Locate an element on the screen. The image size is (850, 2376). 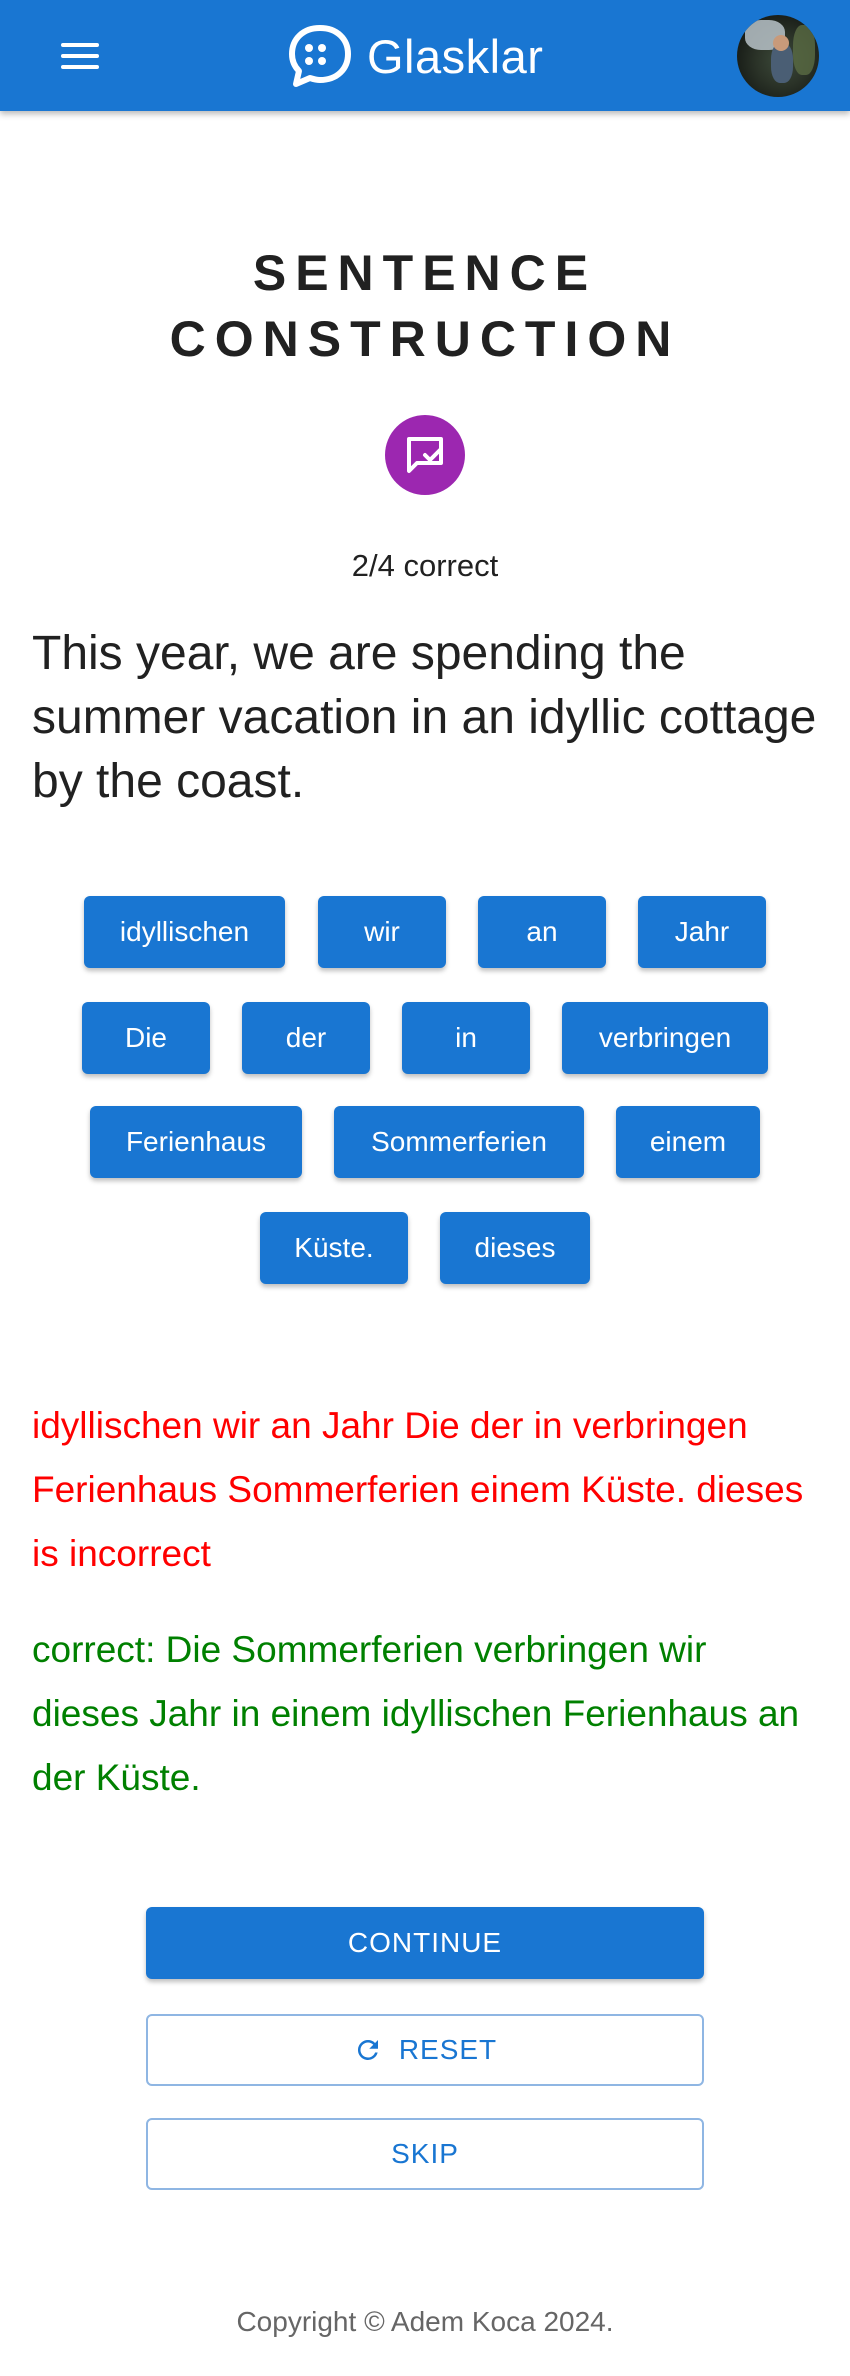
user-avatar is located at coordinates (778, 56).